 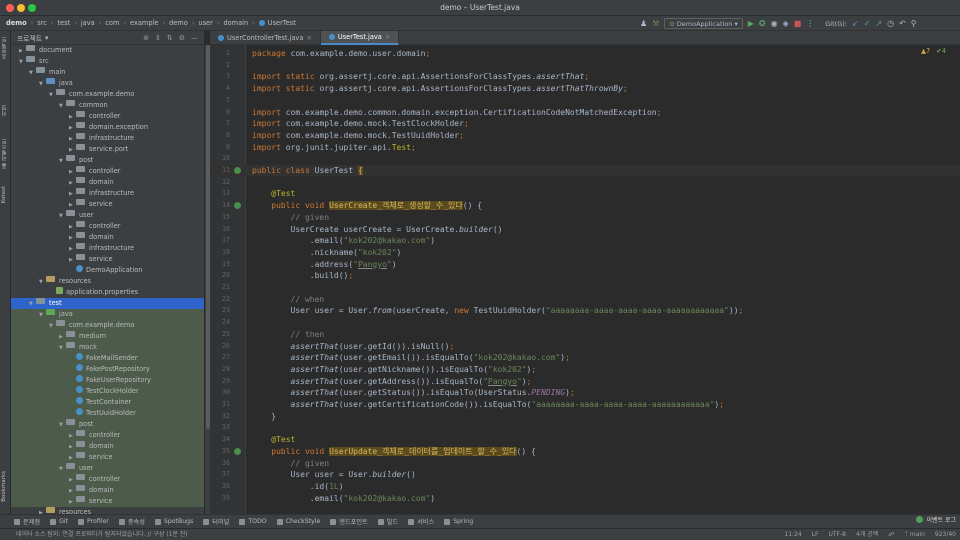 What do you see at coordinates (205, 23) in the screenshot?
I see `breadcrumb-item: user` at bounding box center [205, 23].